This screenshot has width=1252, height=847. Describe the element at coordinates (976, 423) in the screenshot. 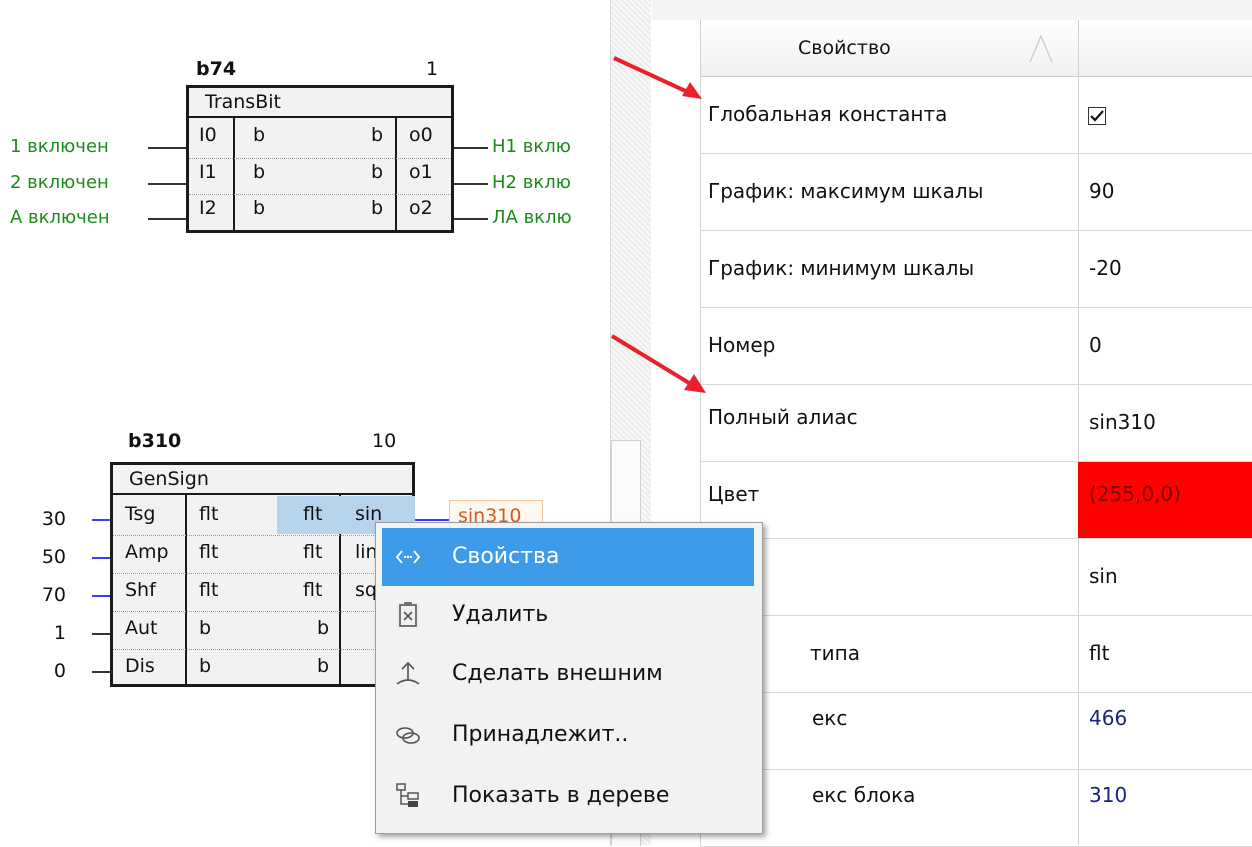

I see `property-row: Полный алиас sin310` at that location.